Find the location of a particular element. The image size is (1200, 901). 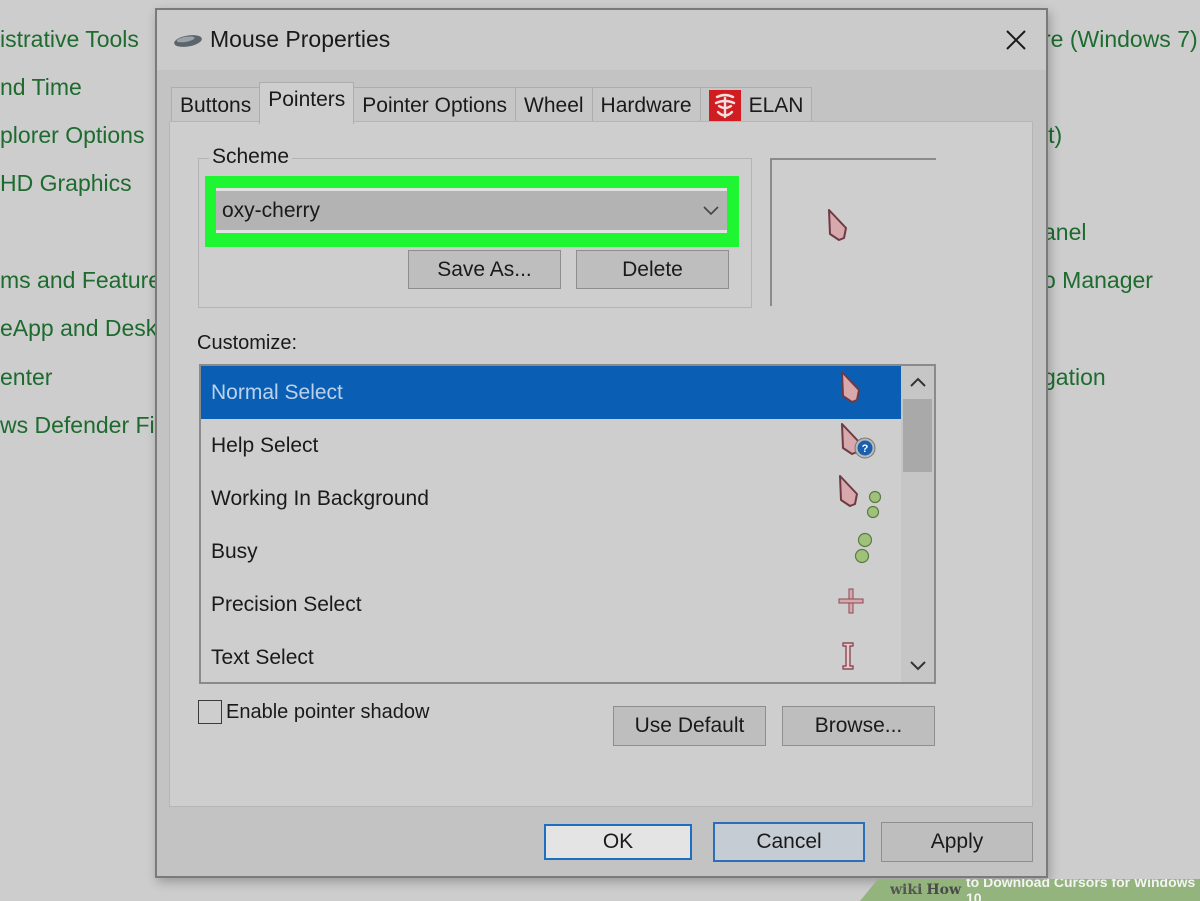

bg-link-backup-restore: re (Windows 7) is located at coordinates (1120, 39).